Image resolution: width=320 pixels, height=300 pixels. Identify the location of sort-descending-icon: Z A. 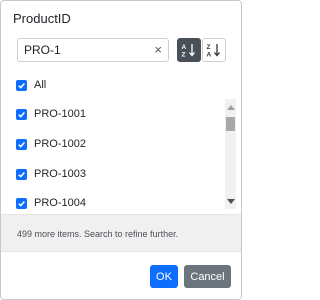
(213, 51).